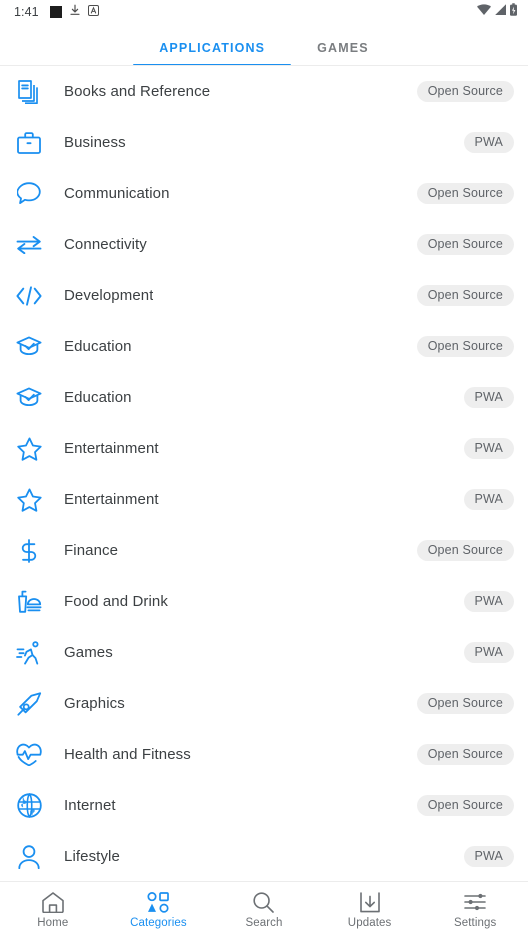 This screenshot has height=938, width=528. What do you see at coordinates (264, 550) in the screenshot?
I see `category-row: Finance Open Source` at bounding box center [264, 550].